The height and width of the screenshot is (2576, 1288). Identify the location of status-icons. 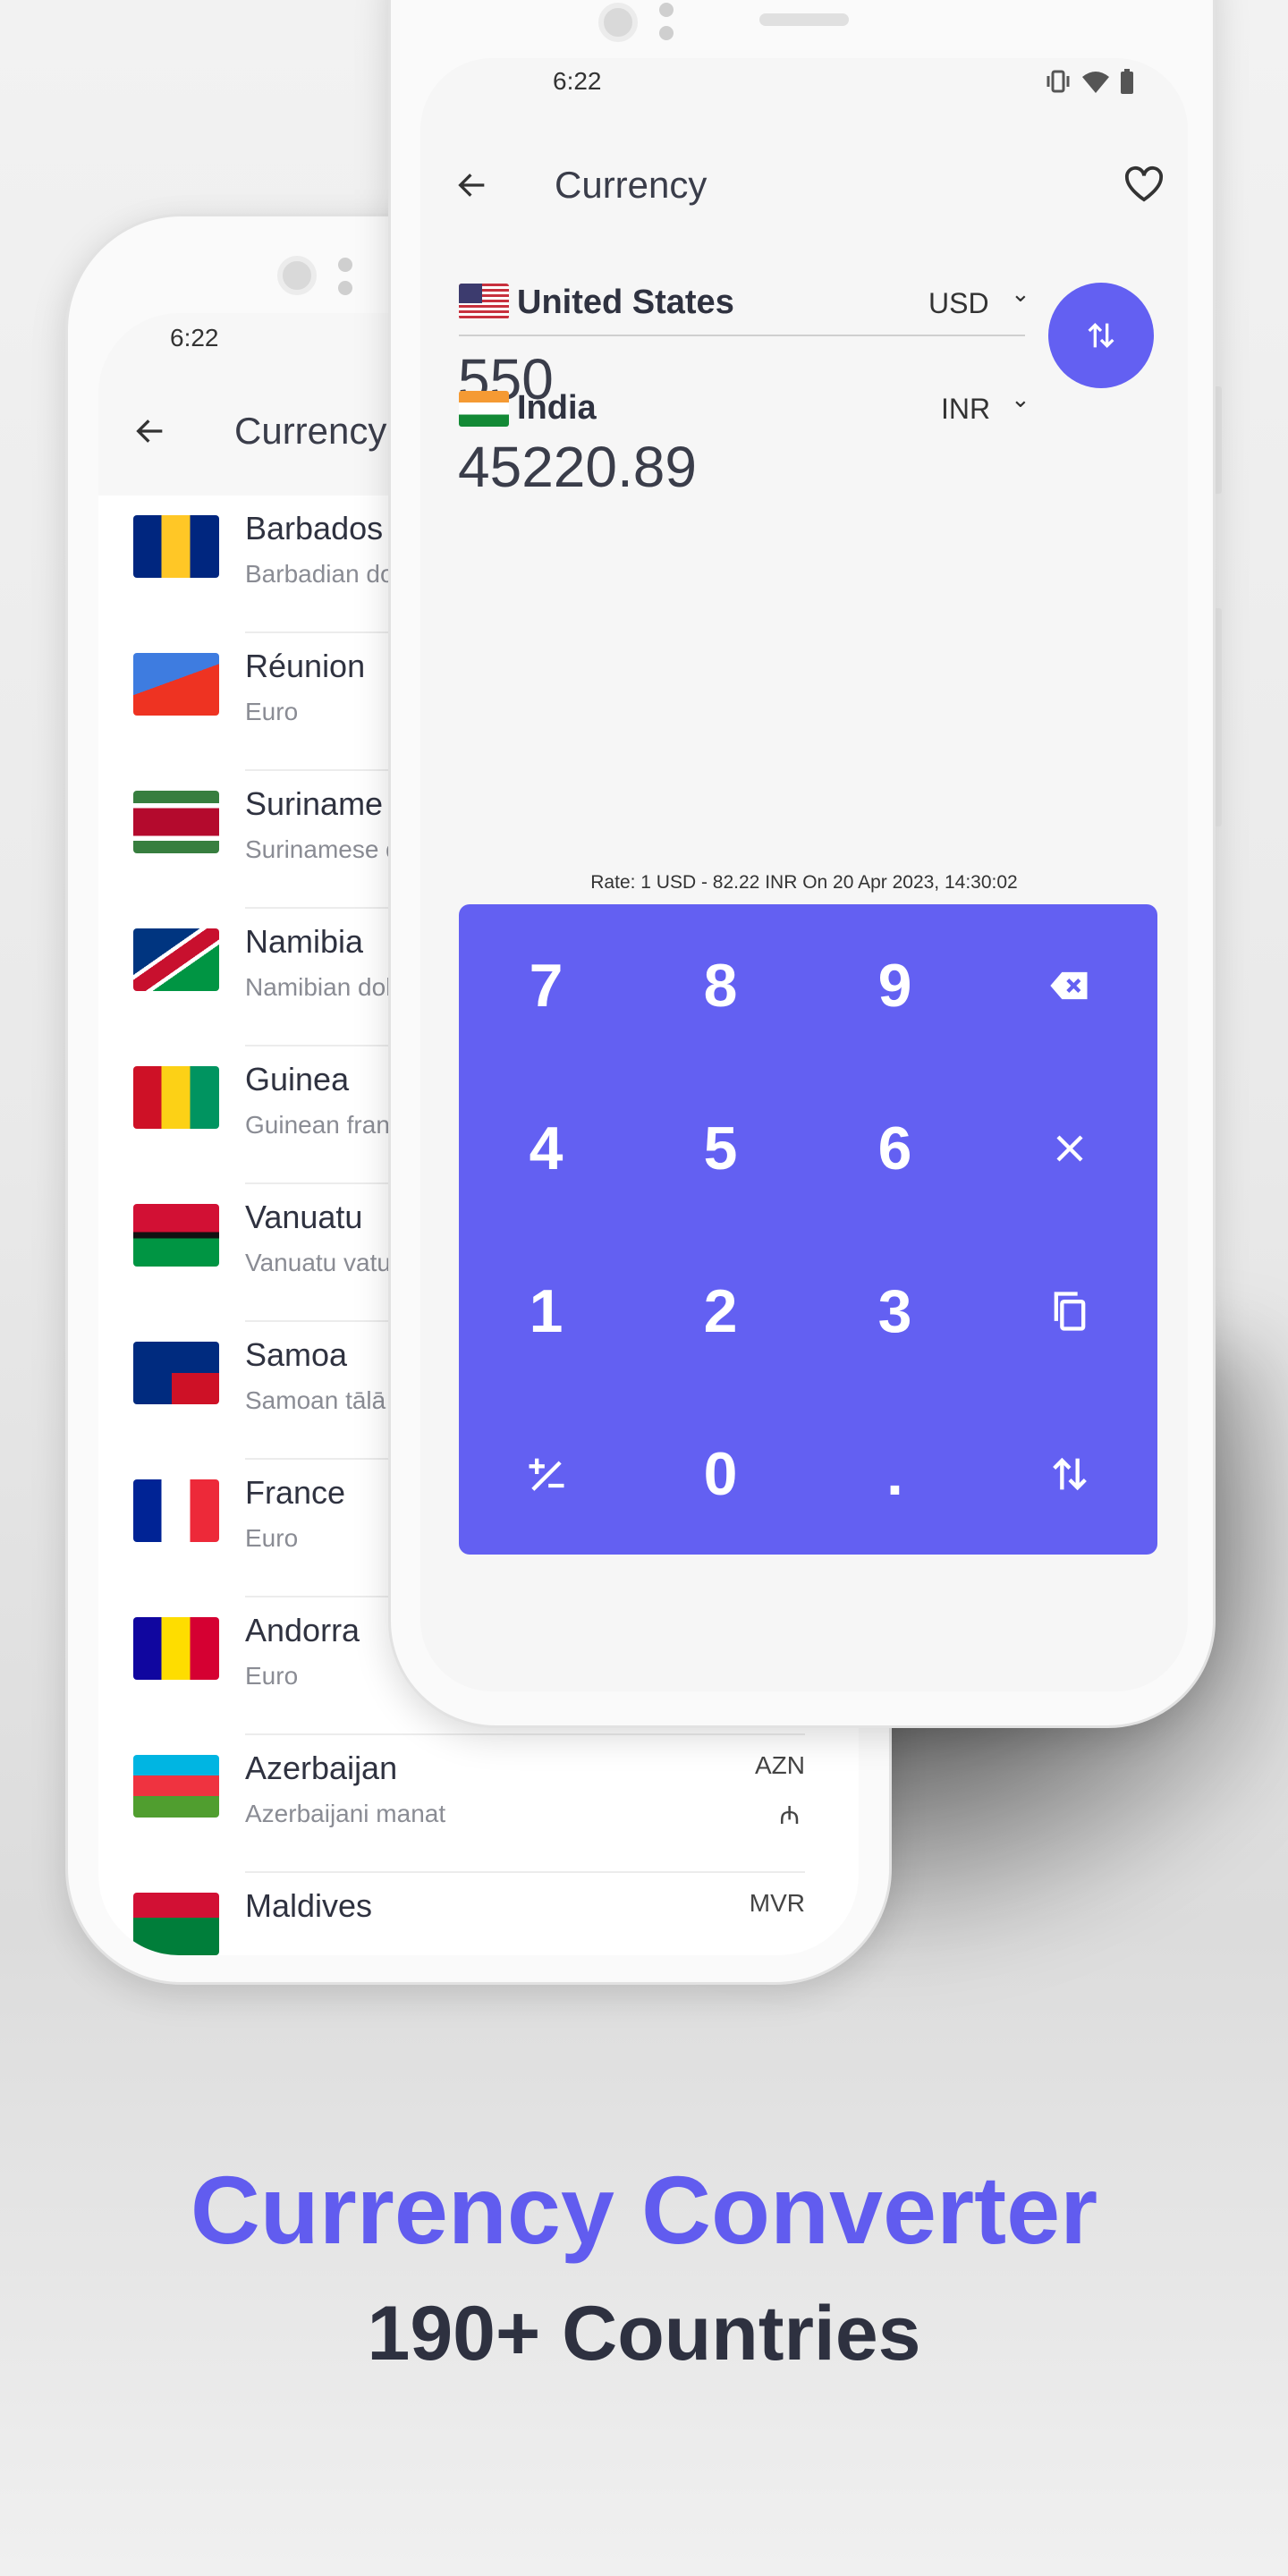
(1089, 81).